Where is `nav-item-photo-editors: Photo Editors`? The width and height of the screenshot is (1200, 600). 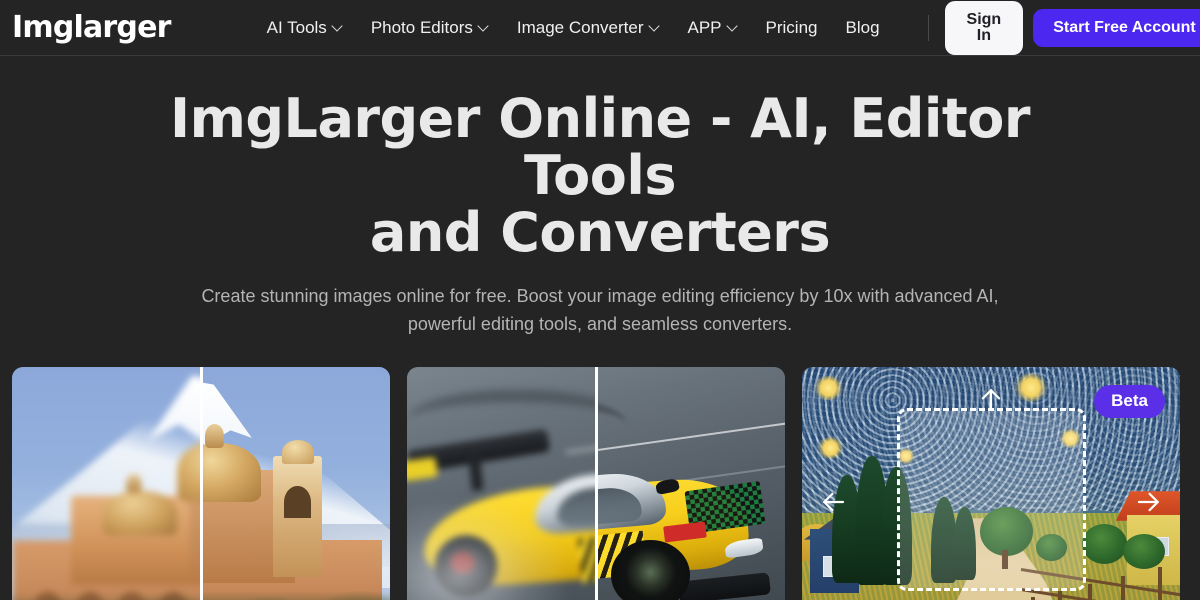
nav-item-photo-editors: Photo Editors is located at coordinates (430, 27).